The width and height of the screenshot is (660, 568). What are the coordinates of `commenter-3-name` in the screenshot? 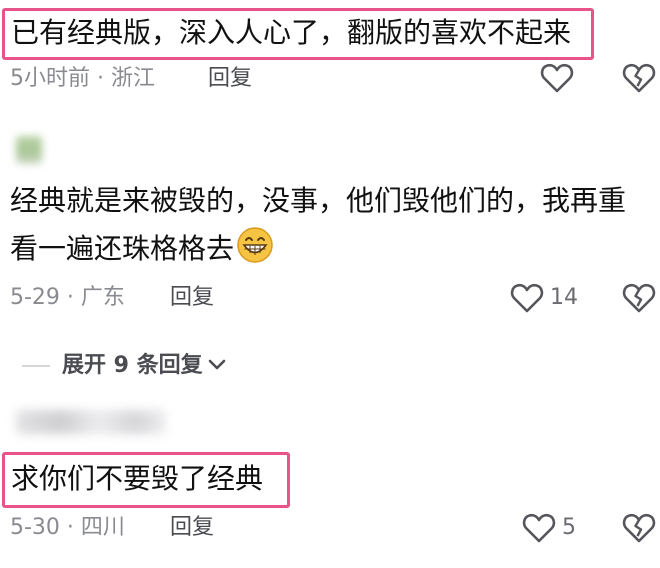 It's located at (91, 422).